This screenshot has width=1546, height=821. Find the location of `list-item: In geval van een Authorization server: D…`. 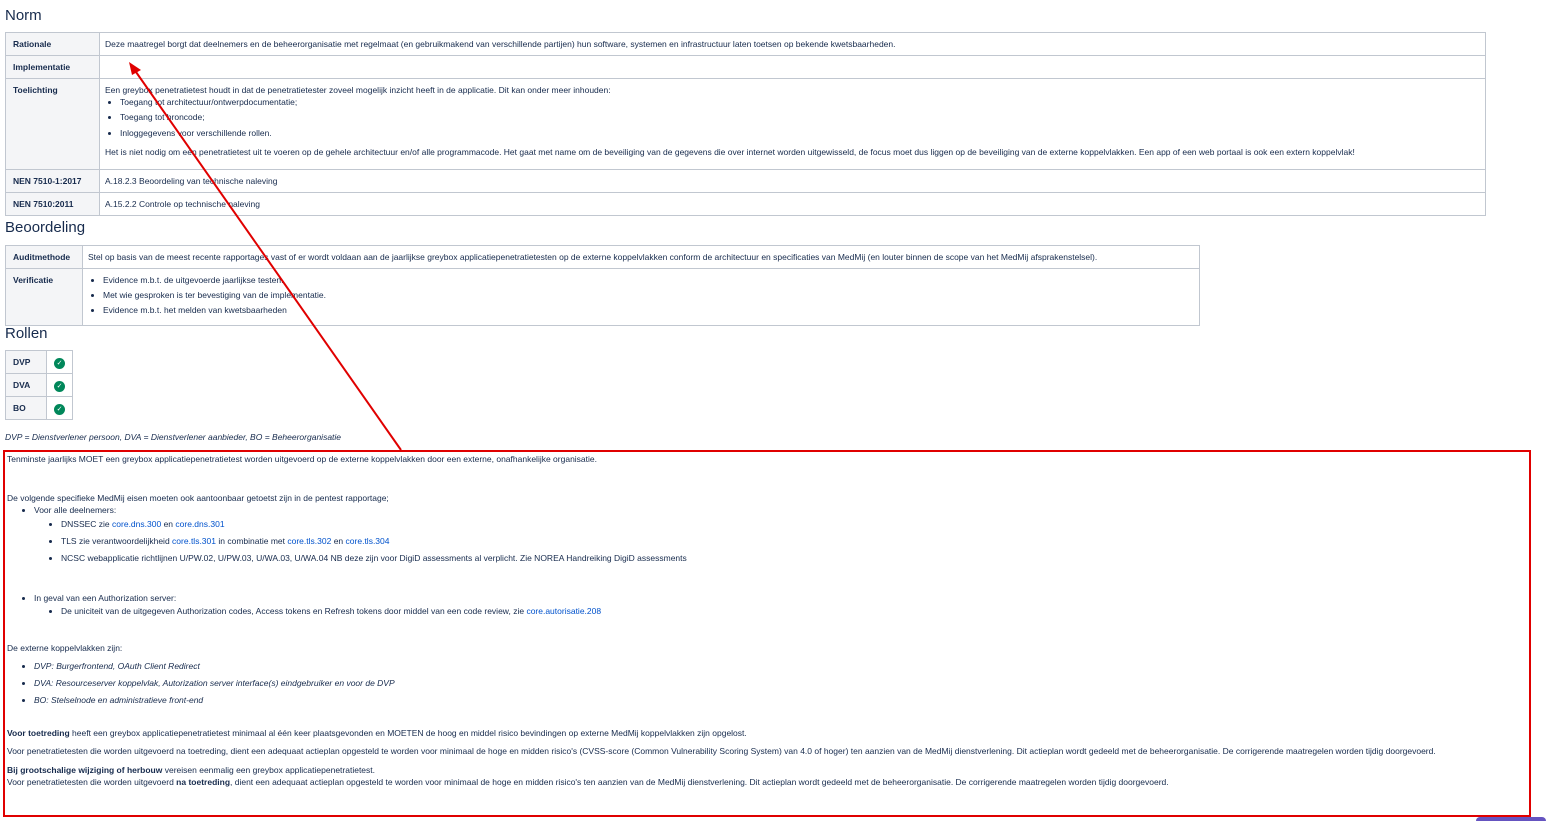

list-item: In geval van een Authorization server: D… is located at coordinates (781, 604).